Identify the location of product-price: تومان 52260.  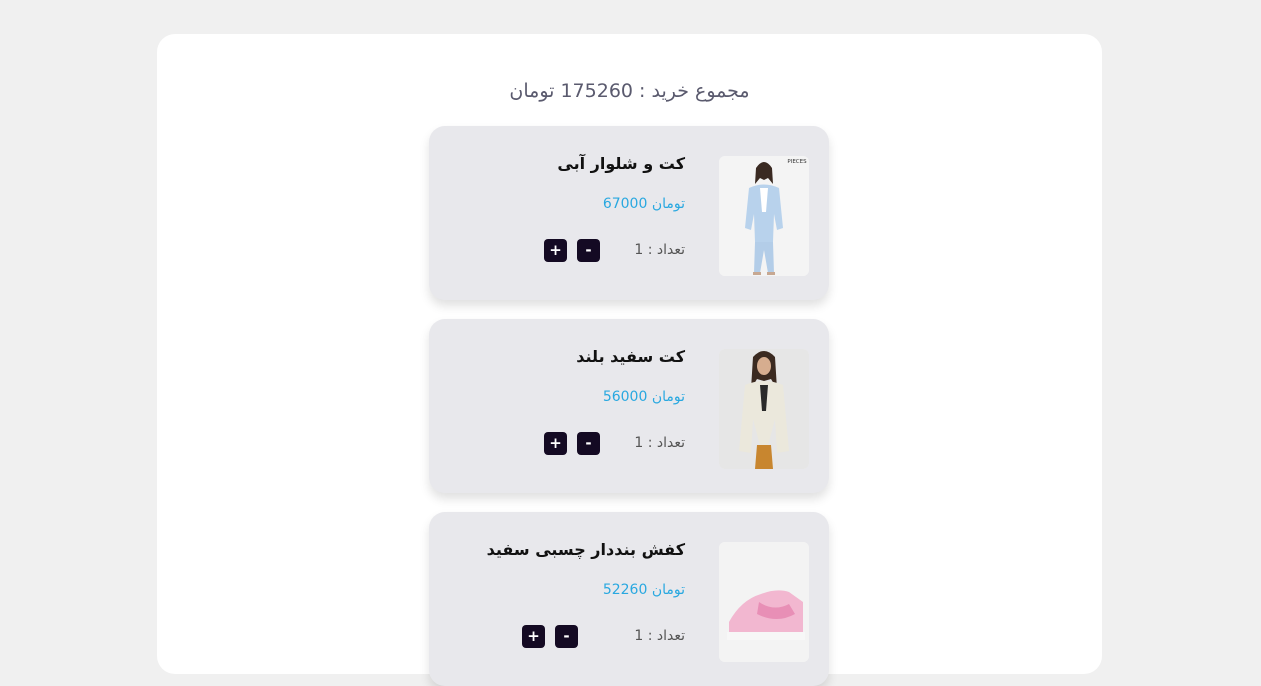
(643, 590).